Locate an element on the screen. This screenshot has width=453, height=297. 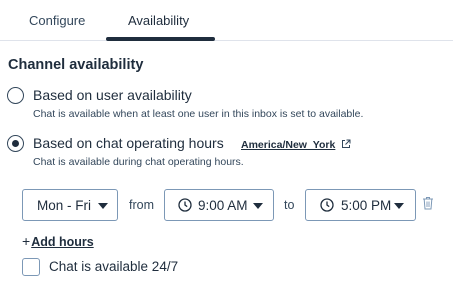
to-label: to is located at coordinates (289, 205).